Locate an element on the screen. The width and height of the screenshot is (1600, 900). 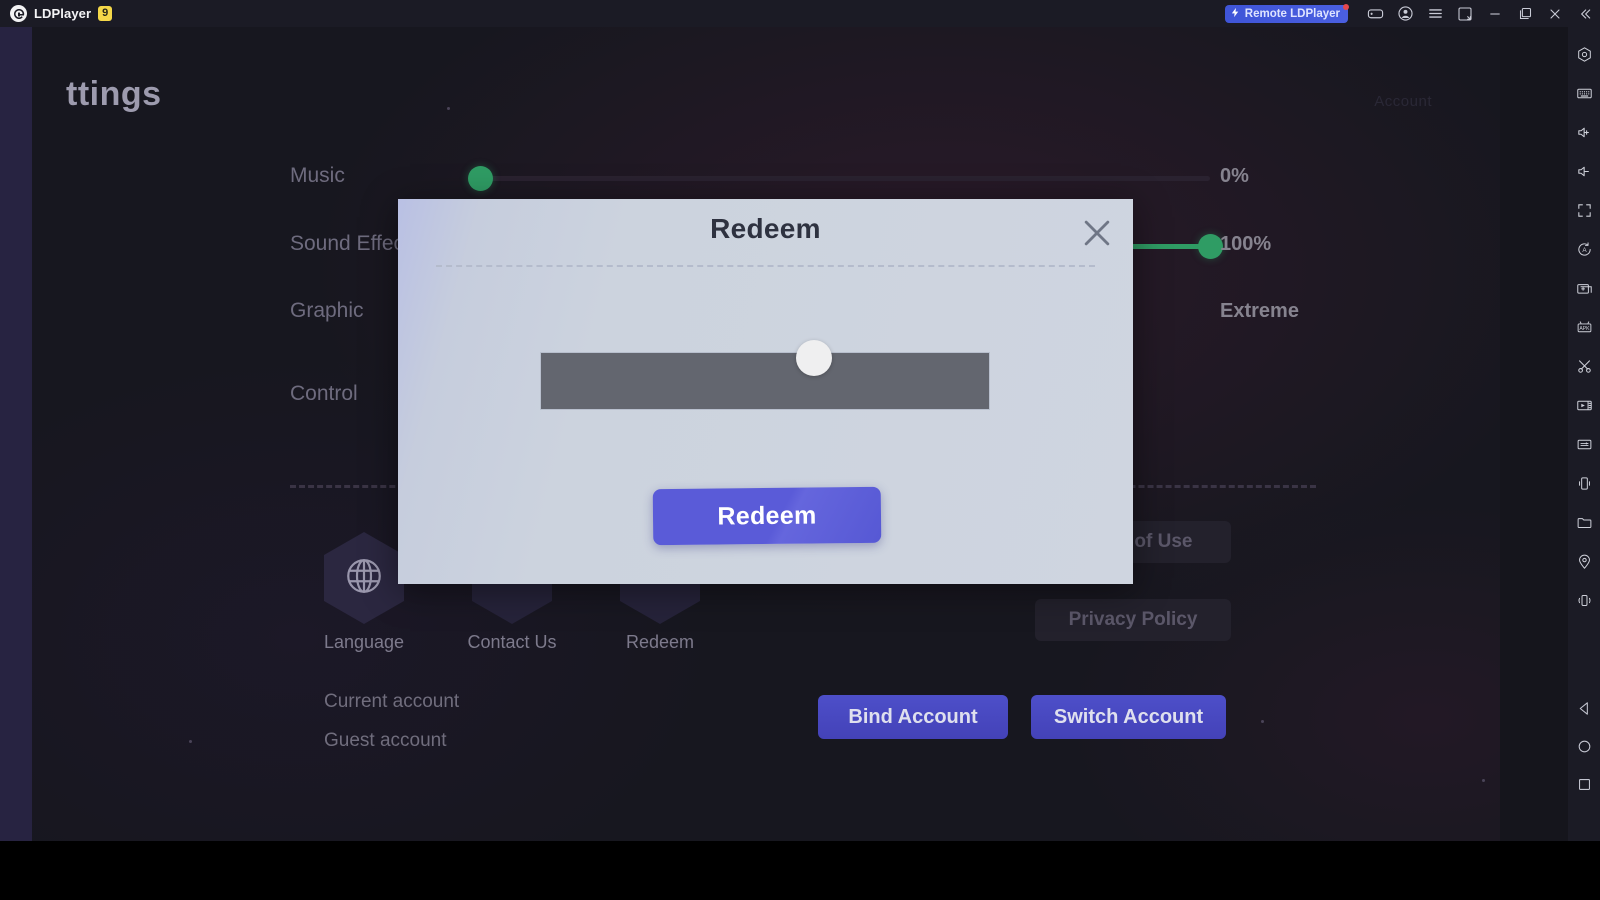
setting-label: Graphic is located at coordinates (327, 310).